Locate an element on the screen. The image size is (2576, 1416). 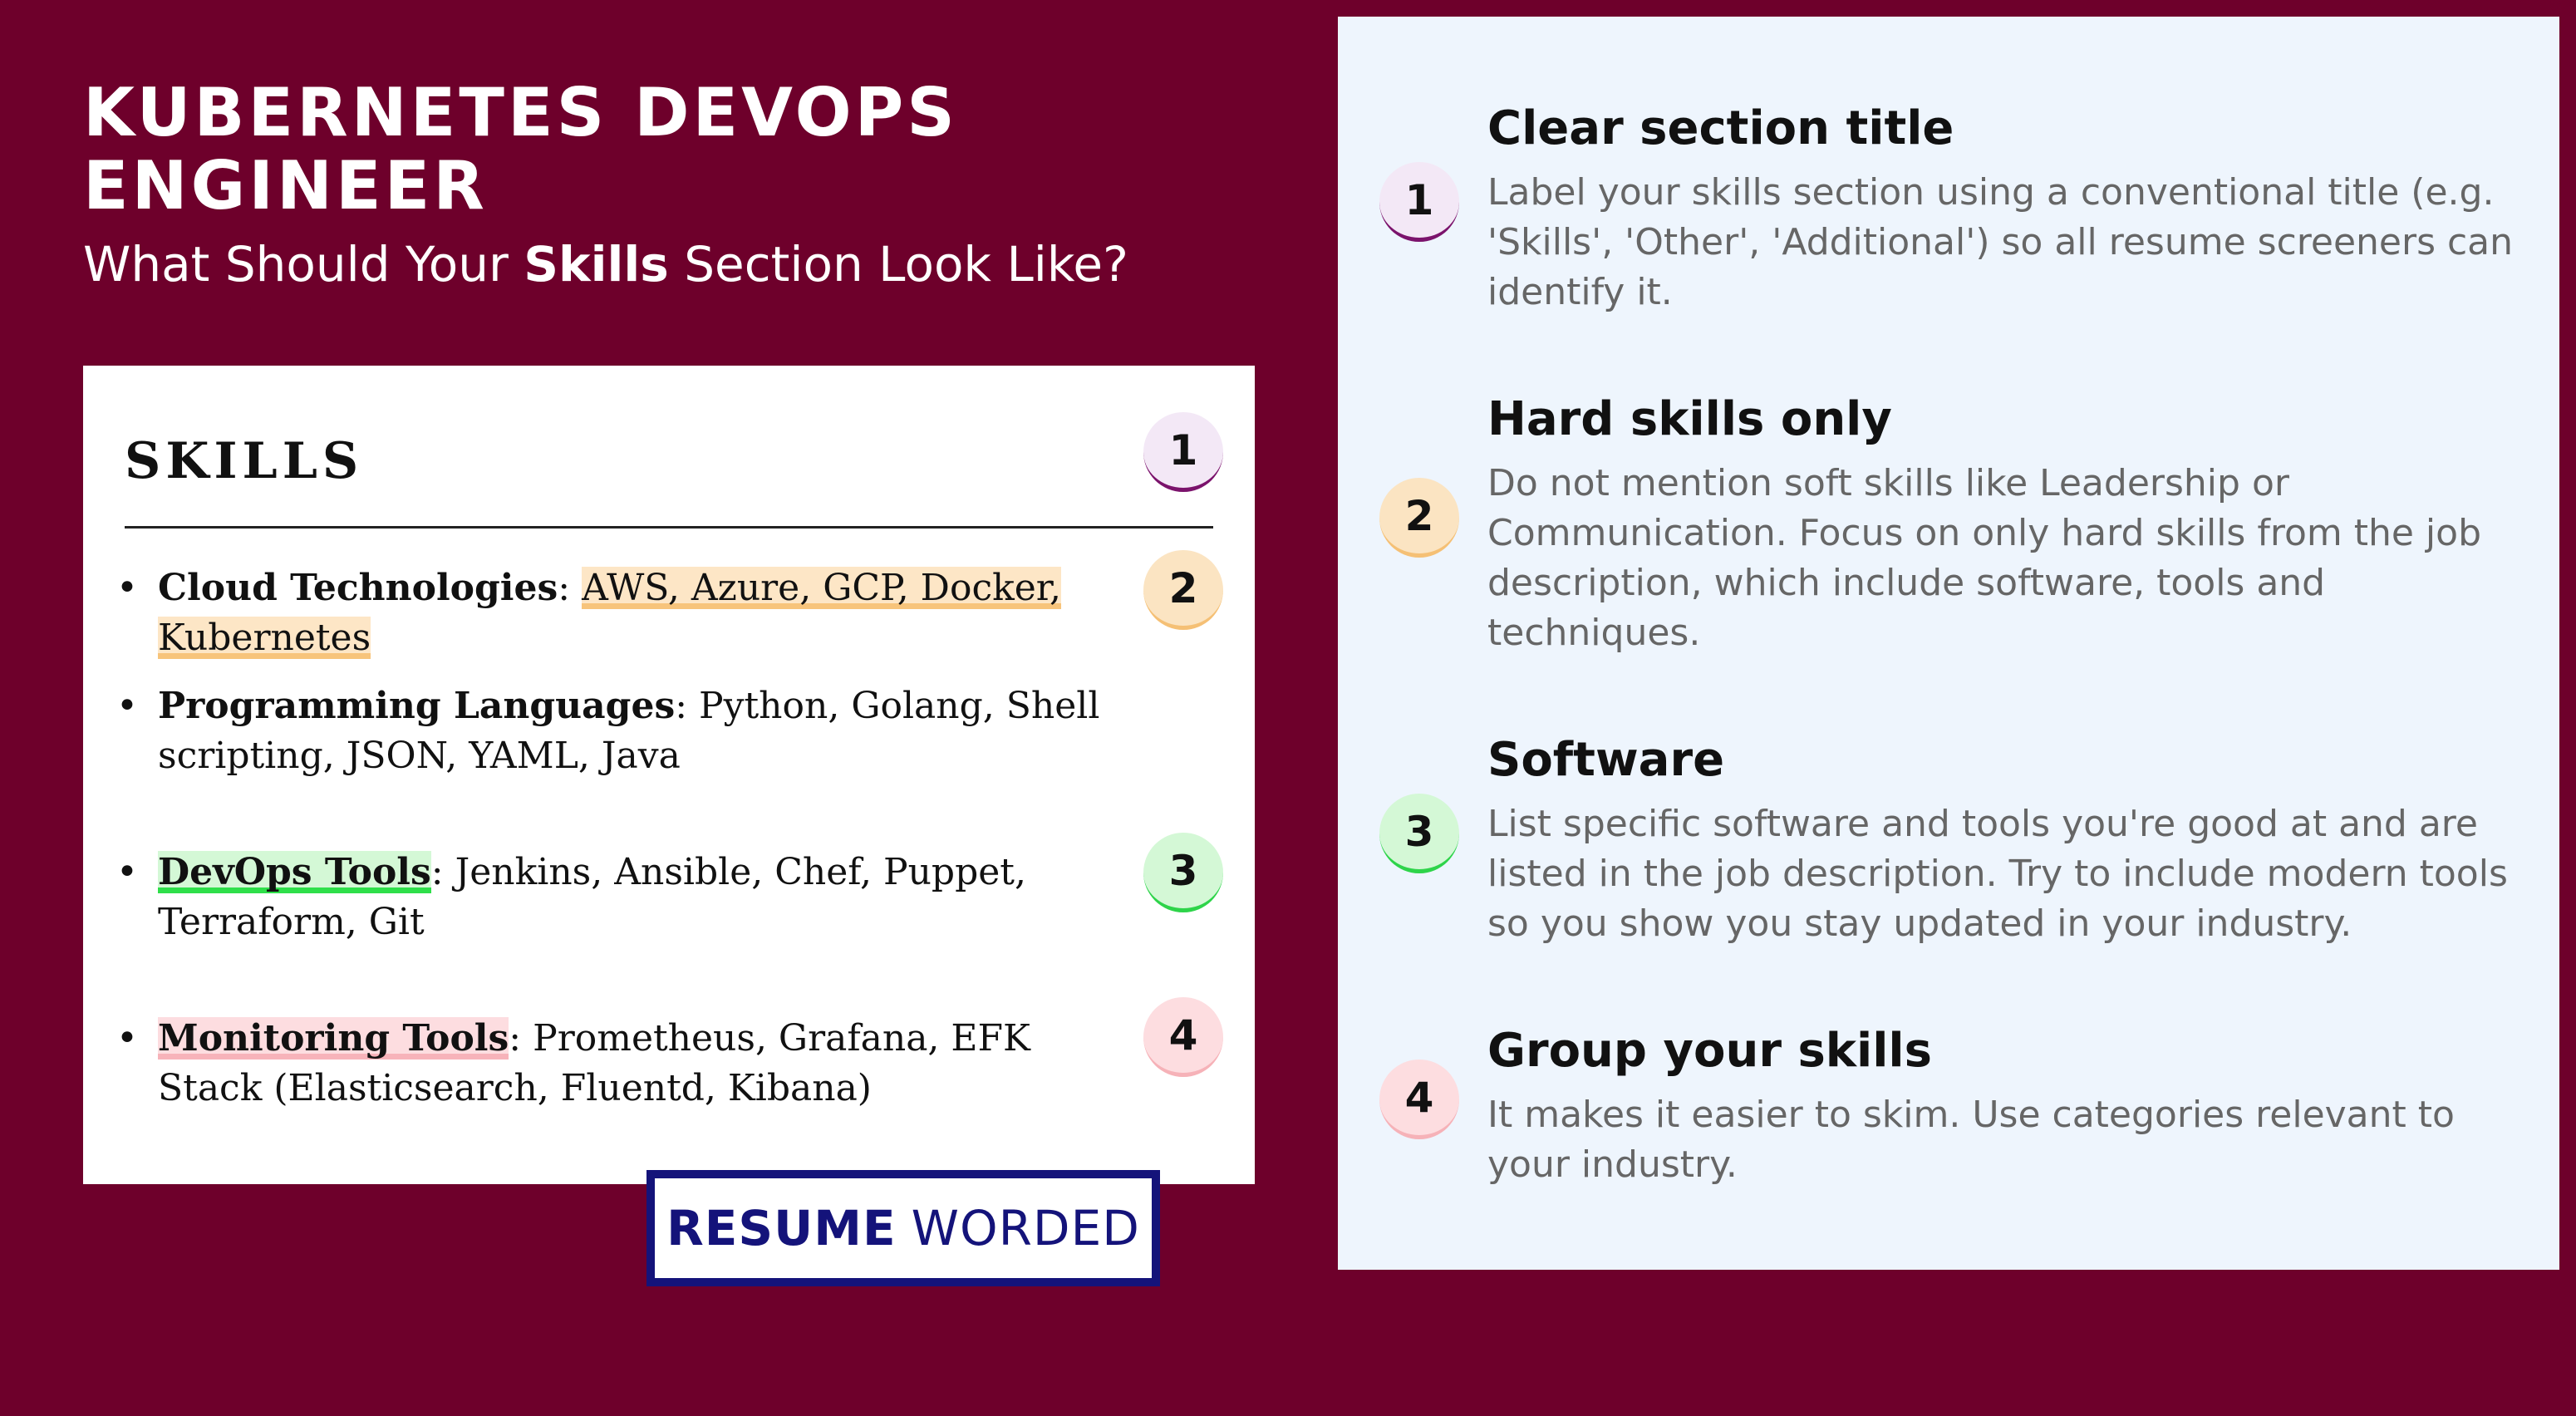
skill-label: Monitoring Tools is located at coordinates (333, 1038).